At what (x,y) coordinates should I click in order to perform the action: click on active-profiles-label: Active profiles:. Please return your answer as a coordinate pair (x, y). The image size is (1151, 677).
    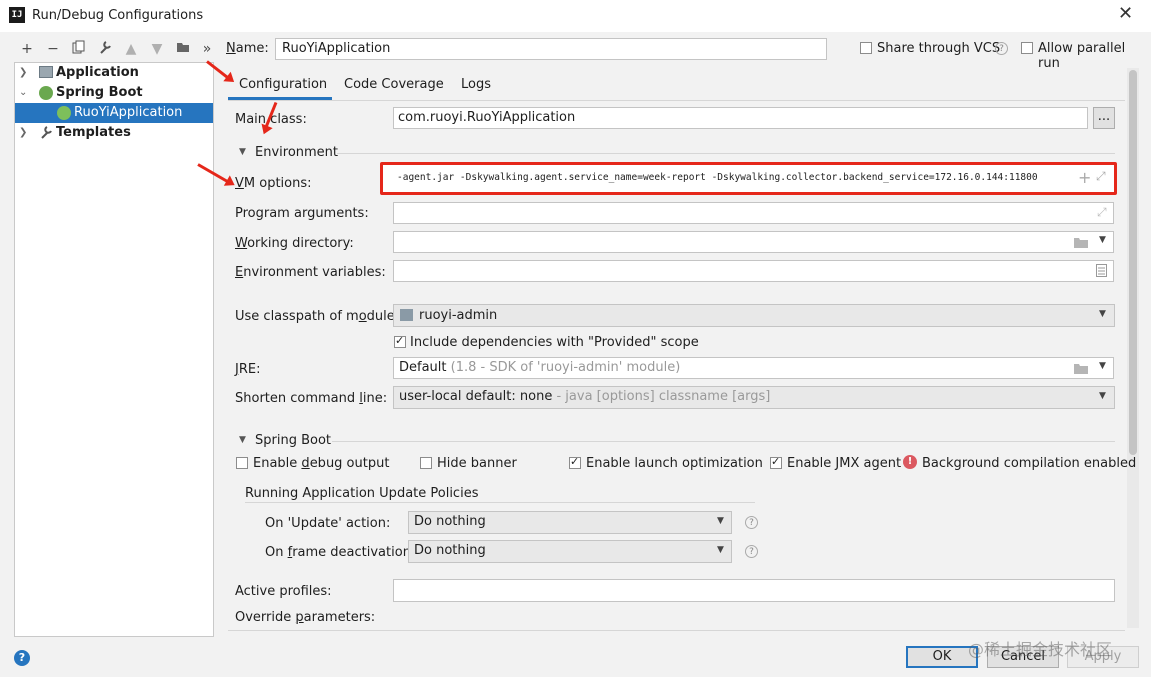
    Looking at the image, I should click on (283, 591).